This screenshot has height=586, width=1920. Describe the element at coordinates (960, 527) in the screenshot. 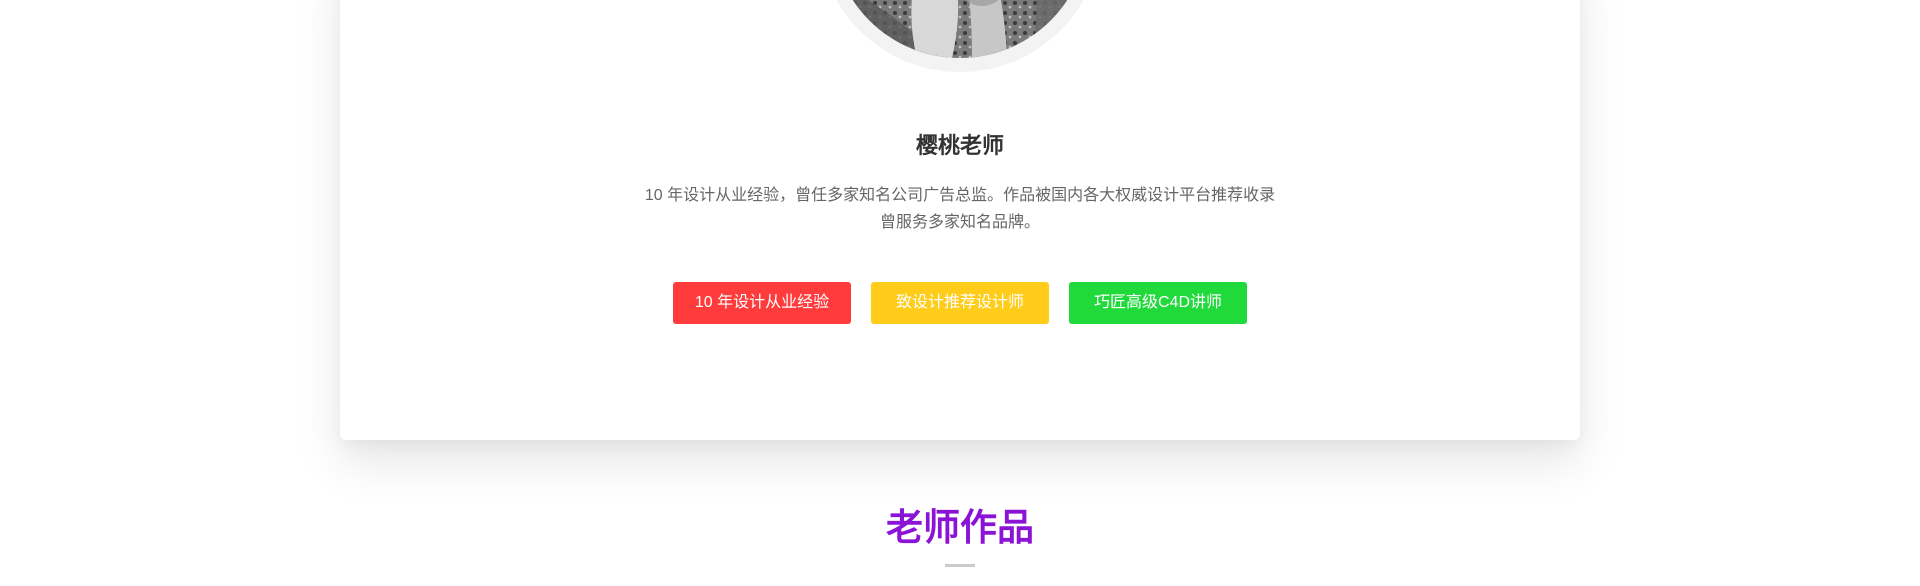

I see `works-section-title: 老师作品` at that location.